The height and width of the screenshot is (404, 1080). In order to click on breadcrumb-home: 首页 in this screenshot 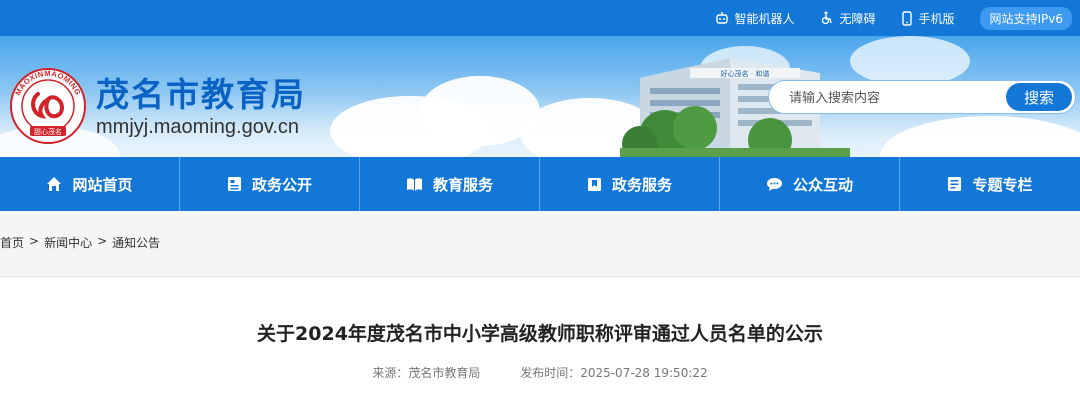, I will do `click(12, 242)`.